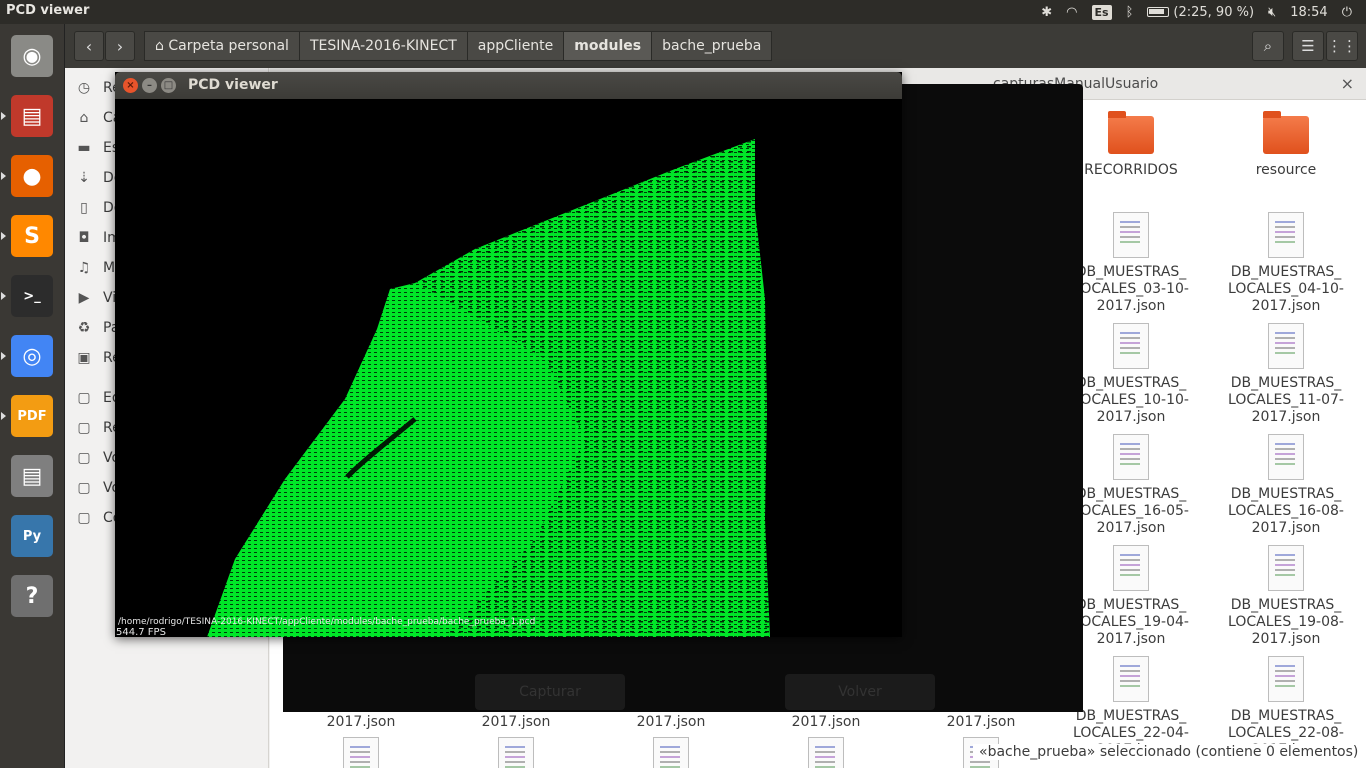 The width and height of the screenshot is (1366, 768). I want to click on file-item: DB_MUESTRAS_ LOCALES_16-08- 2017.json, so click(1286, 485).